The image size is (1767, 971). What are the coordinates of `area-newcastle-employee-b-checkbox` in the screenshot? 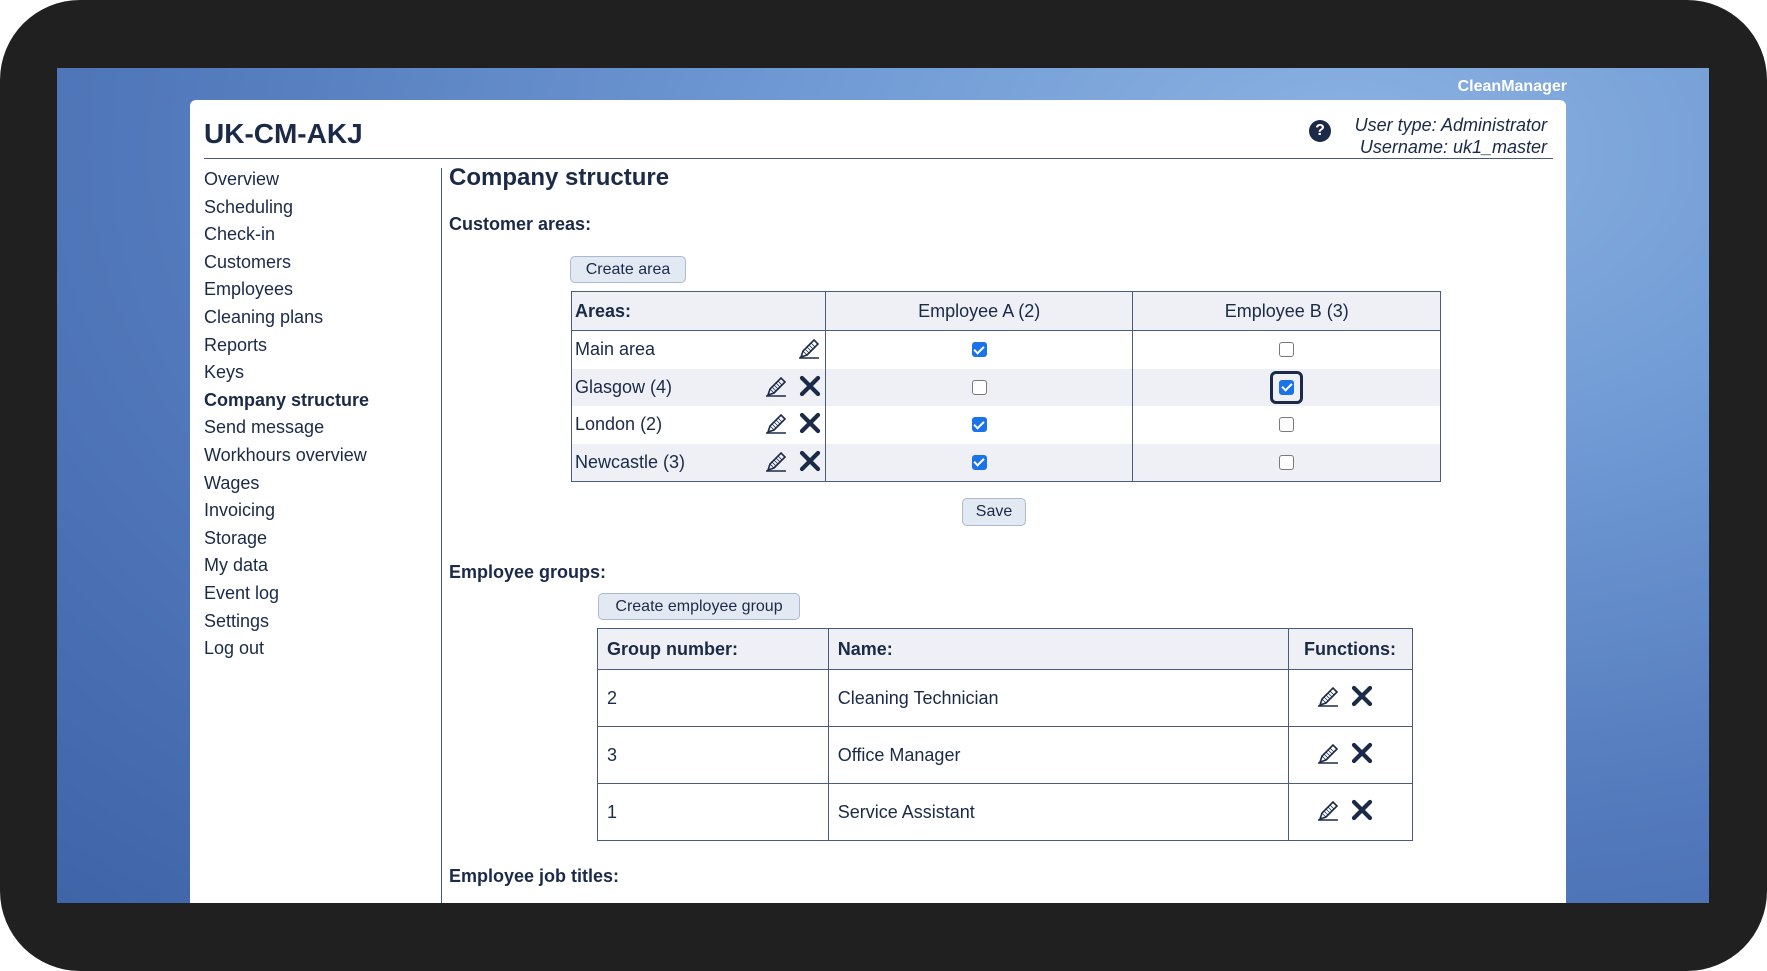 It's located at (1287, 462).